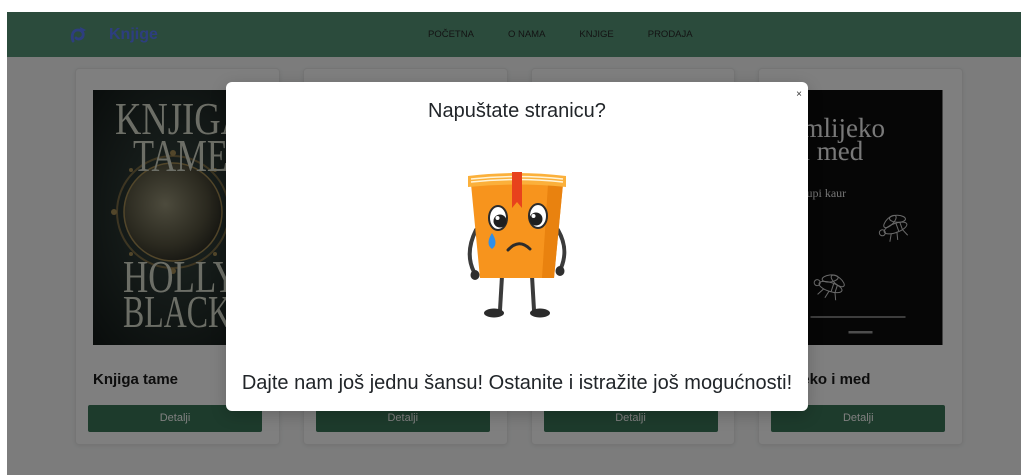 This screenshot has width=1021, height=475. What do you see at coordinates (517, 296) in the screenshot?
I see `book-legs` at bounding box center [517, 296].